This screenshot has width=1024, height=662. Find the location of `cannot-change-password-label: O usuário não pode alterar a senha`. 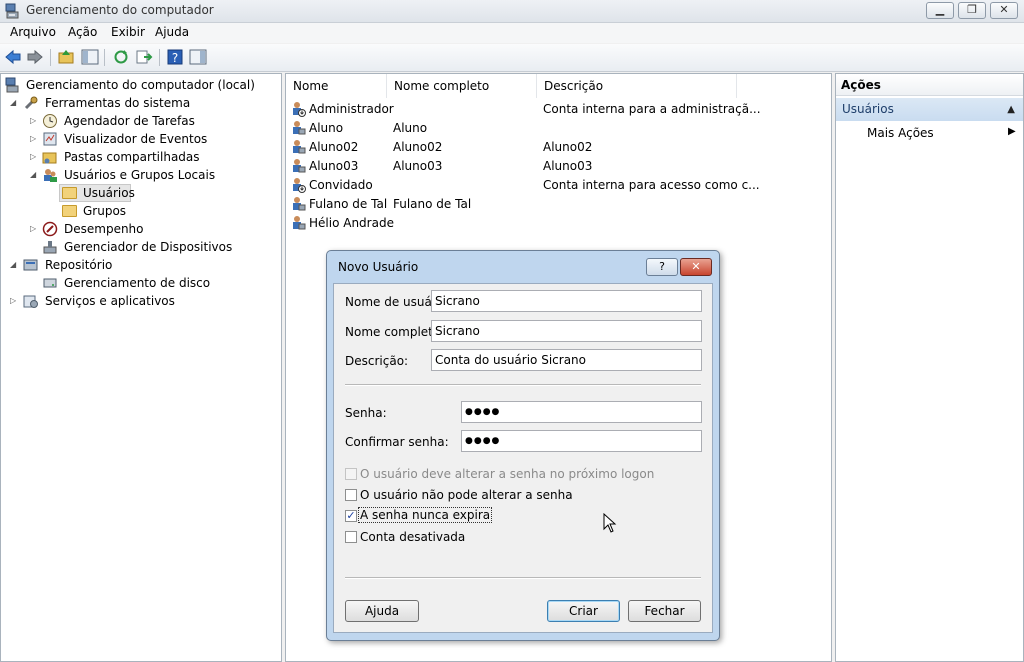

cannot-change-password-label: O usuário não pode alterar a senha is located at coordinates (466, 495).